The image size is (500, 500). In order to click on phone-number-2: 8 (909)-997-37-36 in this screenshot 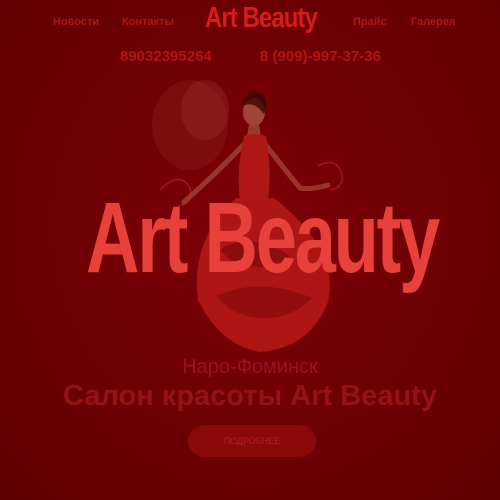, I will do `click(320, 56)`.